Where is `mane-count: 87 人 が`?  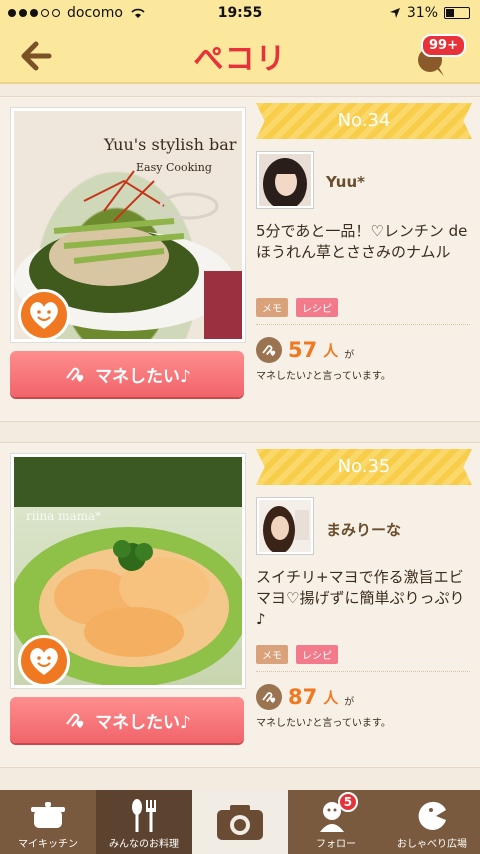 mane-count: 87 人 が is located at coordinates (305, 697).